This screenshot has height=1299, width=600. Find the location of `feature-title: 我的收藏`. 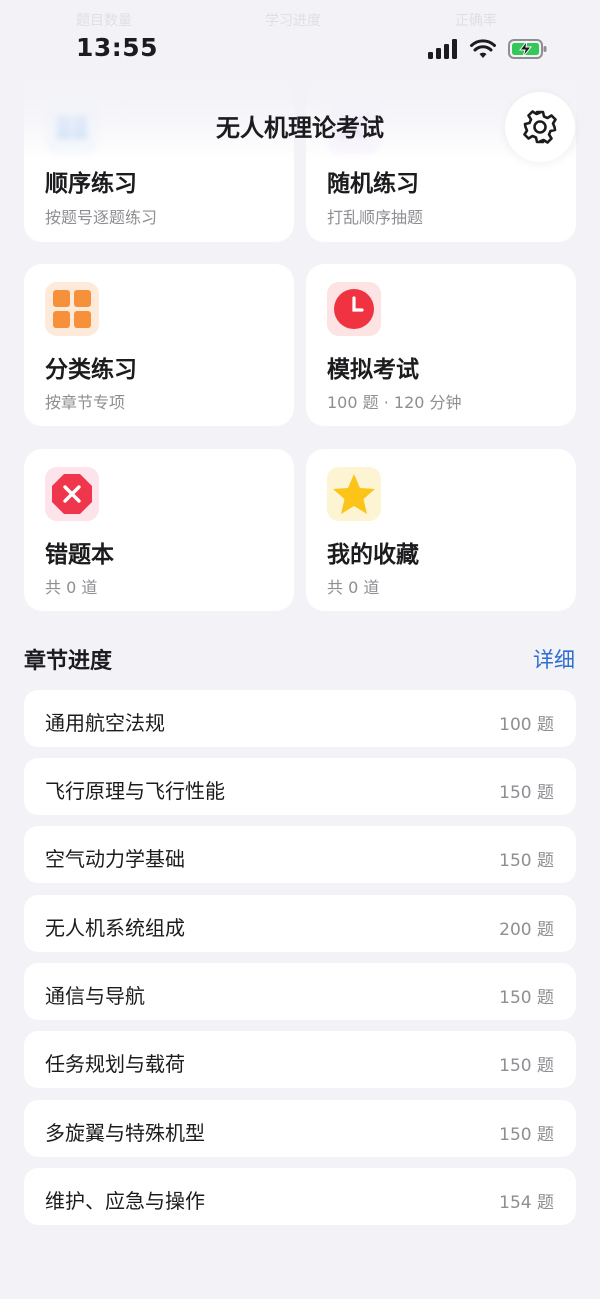

feature-title: 我的收藏 is located at coordinates (373, 555).